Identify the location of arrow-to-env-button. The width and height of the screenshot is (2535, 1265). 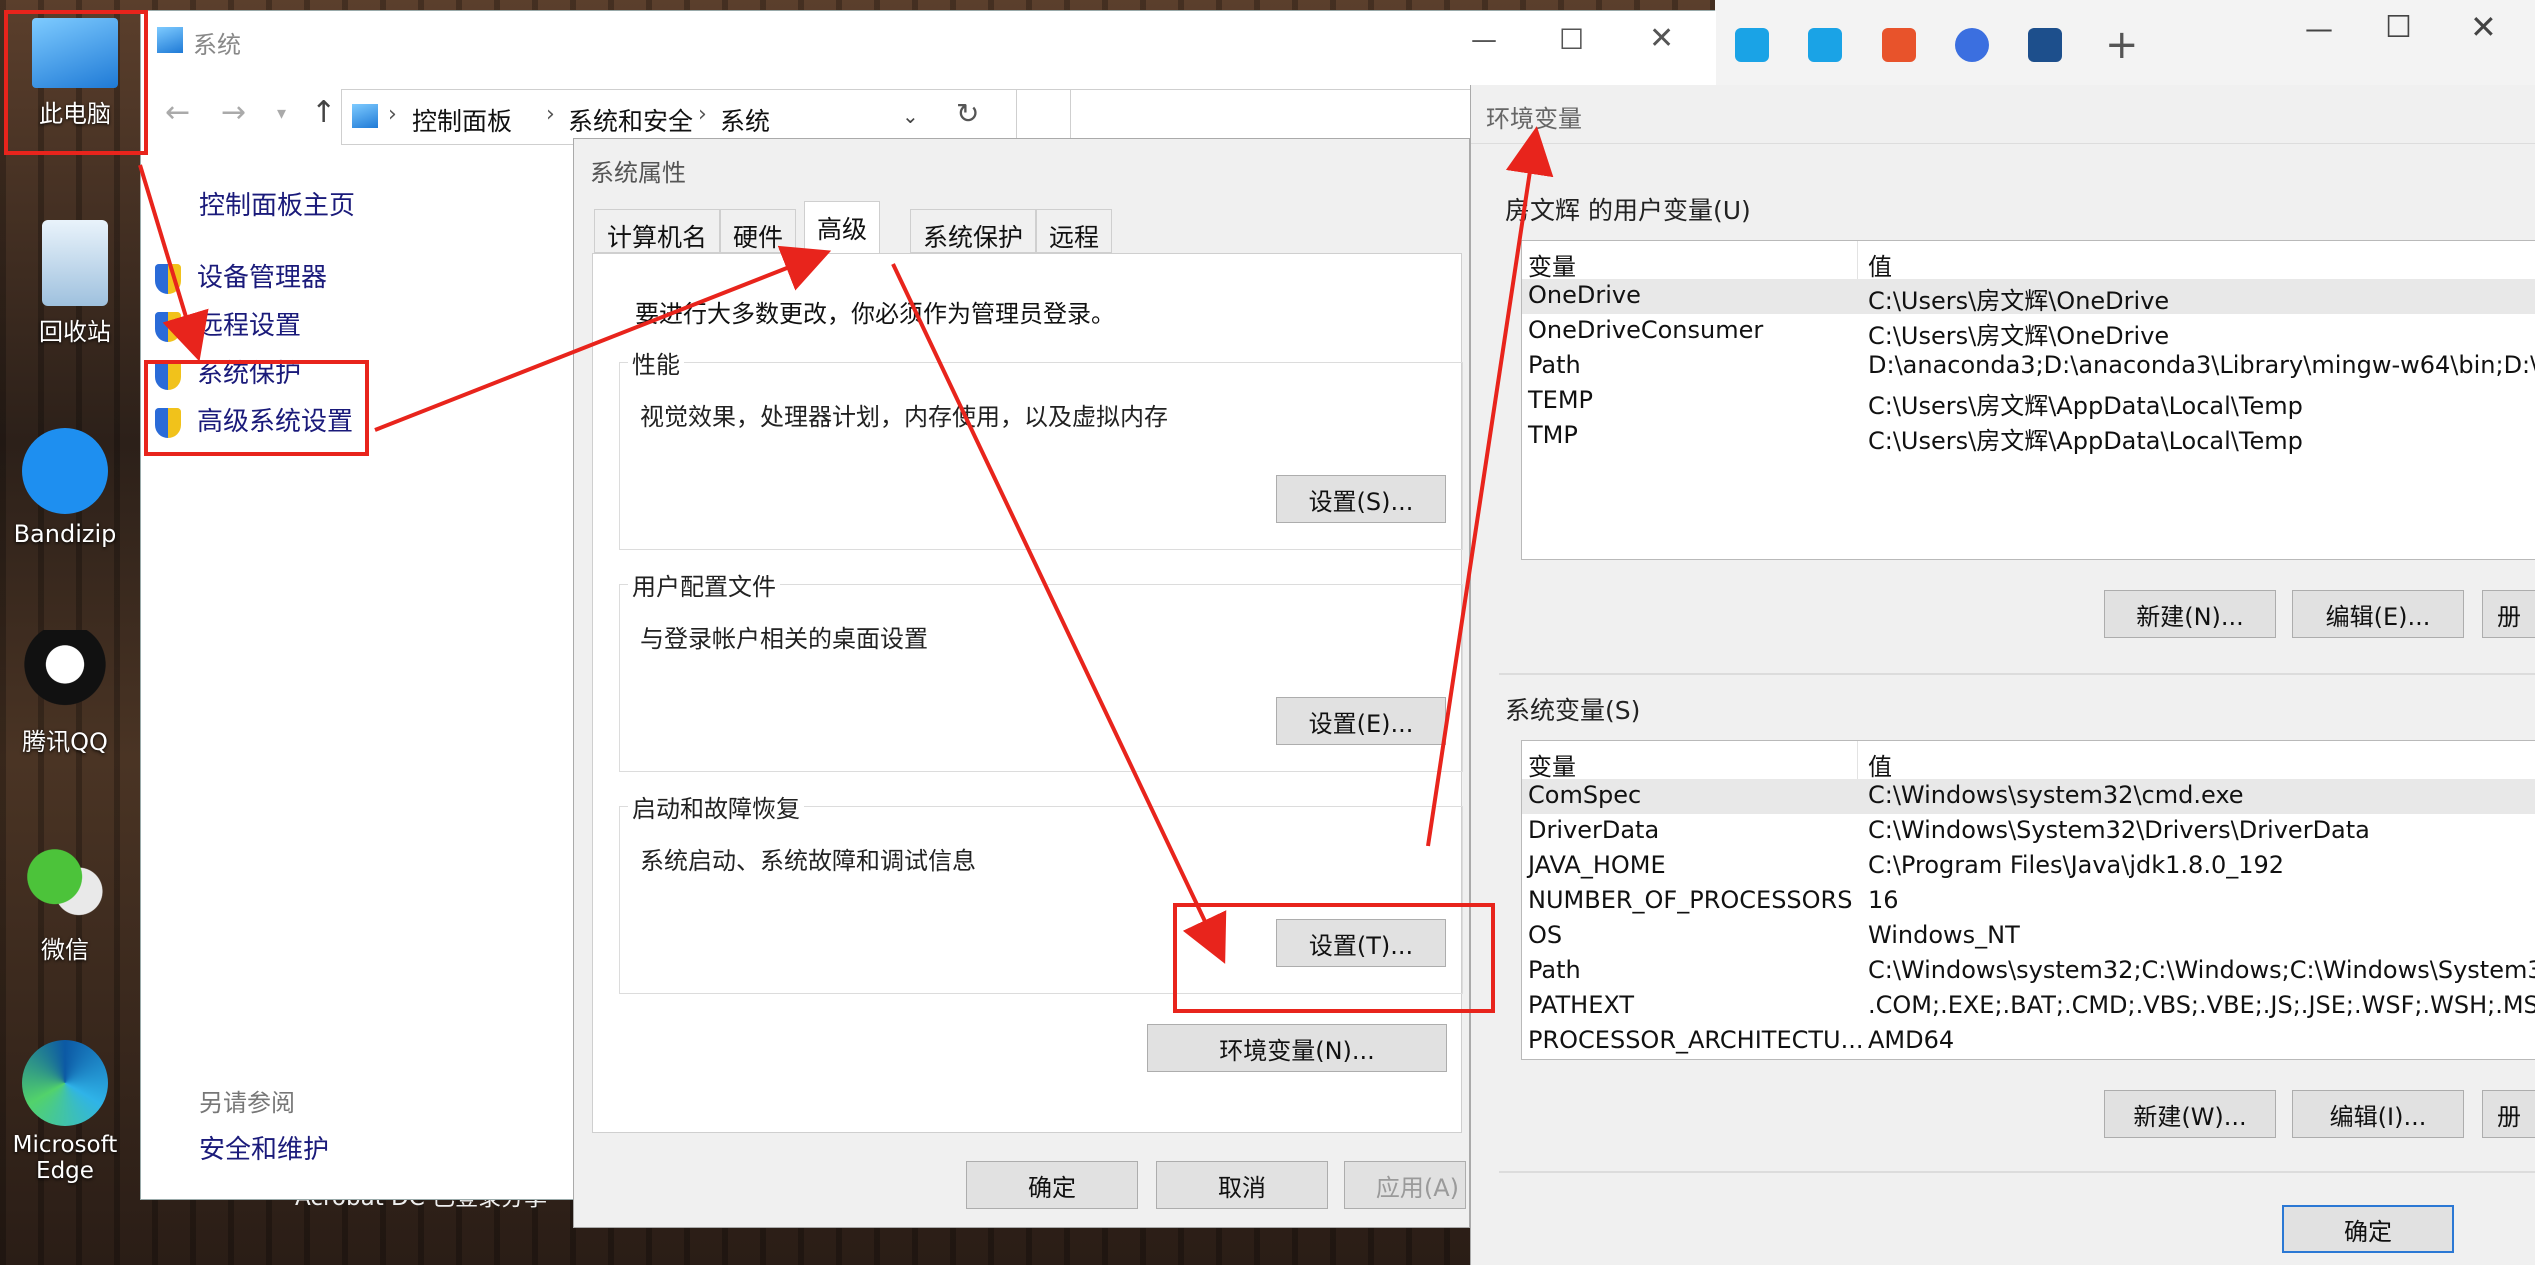
(1059, 613).